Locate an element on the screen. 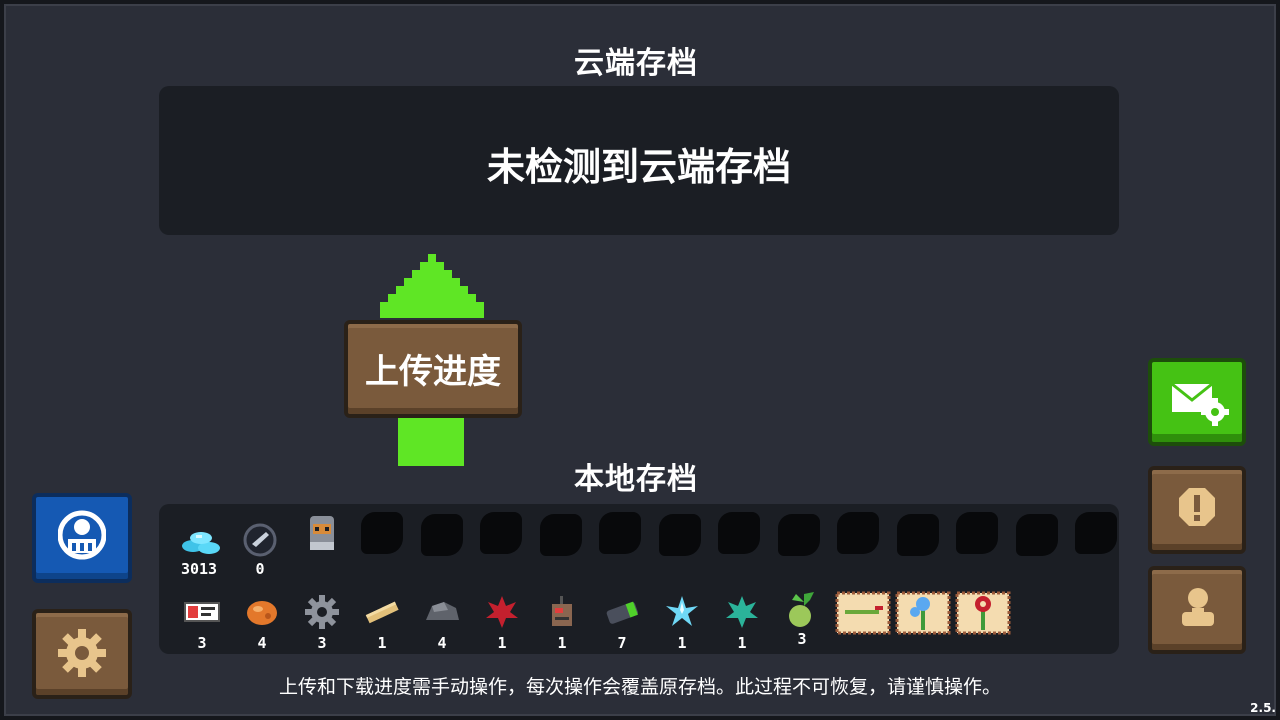 The height and width of the screenshot is (720, 1280). material-slot-9: 1 is located at coordinates (682, 622).